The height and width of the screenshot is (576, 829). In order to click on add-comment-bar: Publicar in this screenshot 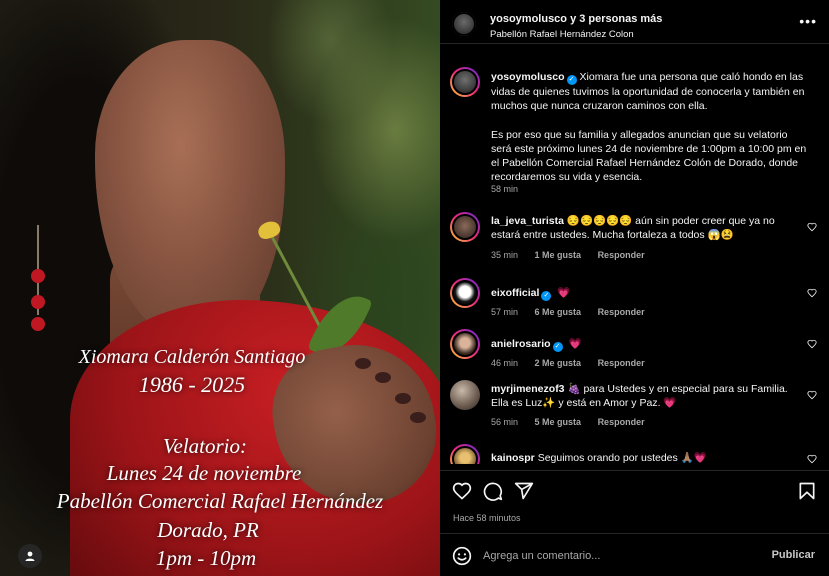, I will do `click(634, 554)`.